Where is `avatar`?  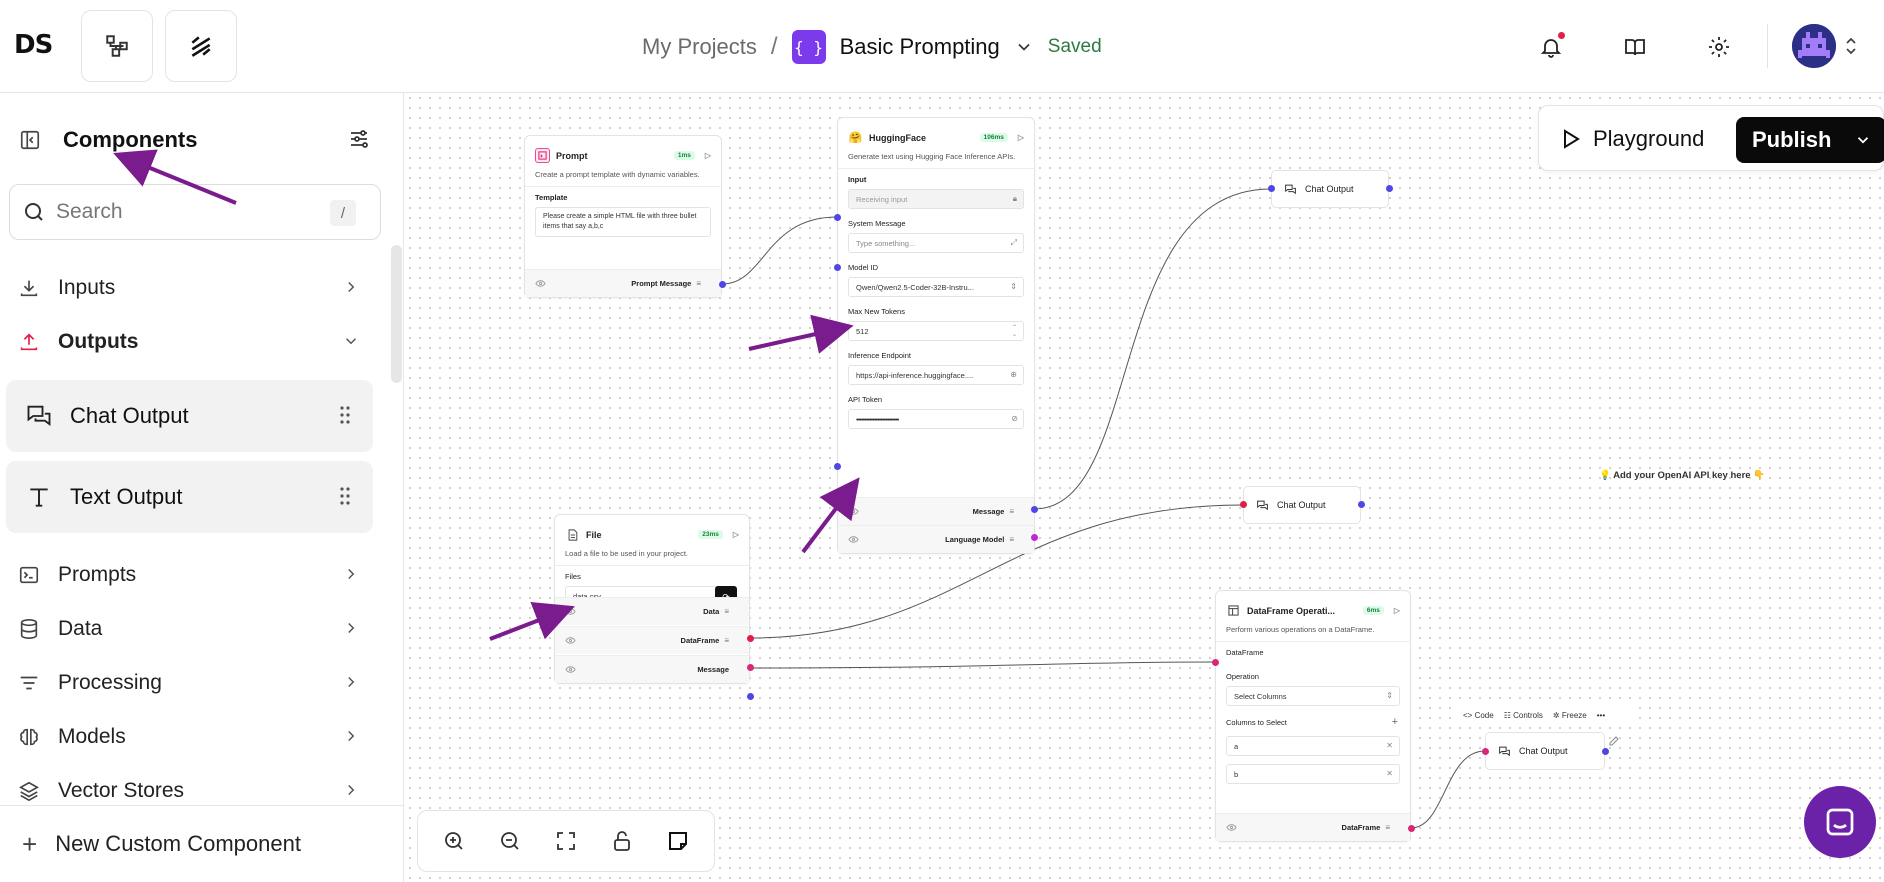 avatar is located at coordinates (1814, 46).